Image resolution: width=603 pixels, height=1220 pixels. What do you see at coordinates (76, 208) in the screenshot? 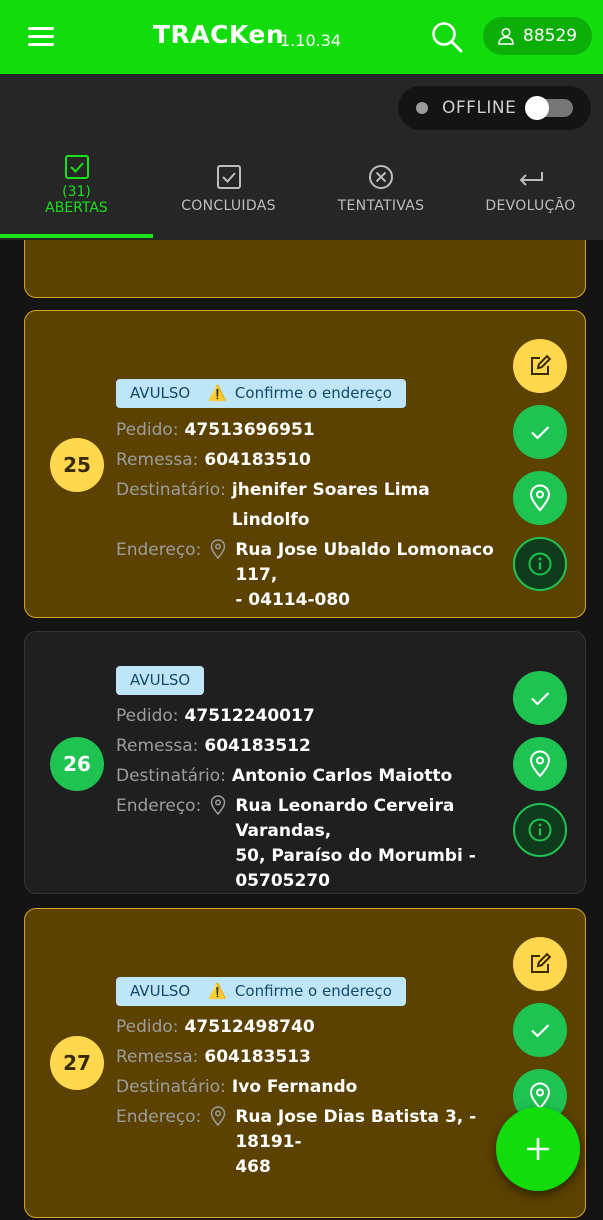
I see `tab-label: ABERTAS` at bounding box center [76, 208].